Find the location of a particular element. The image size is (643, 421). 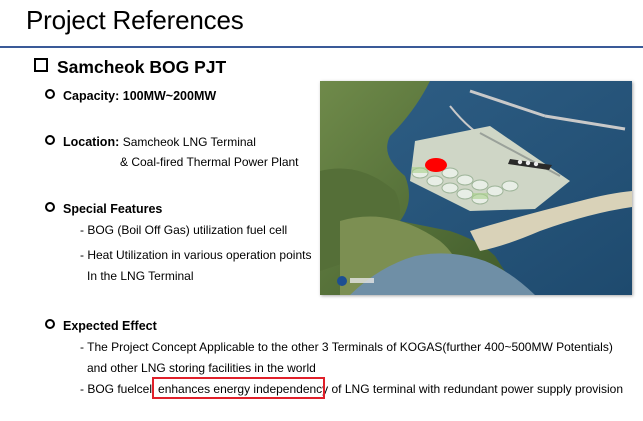

special-line3: In the LNG Terminal is located at coordinates (140, 276).